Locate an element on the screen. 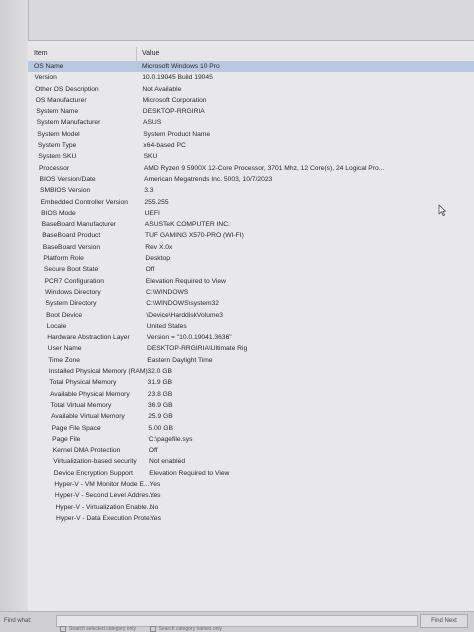 This screenshot has height=632, width=474. row-item: Installed Physical Memory (RAM) is located at coordinates (98, 372).